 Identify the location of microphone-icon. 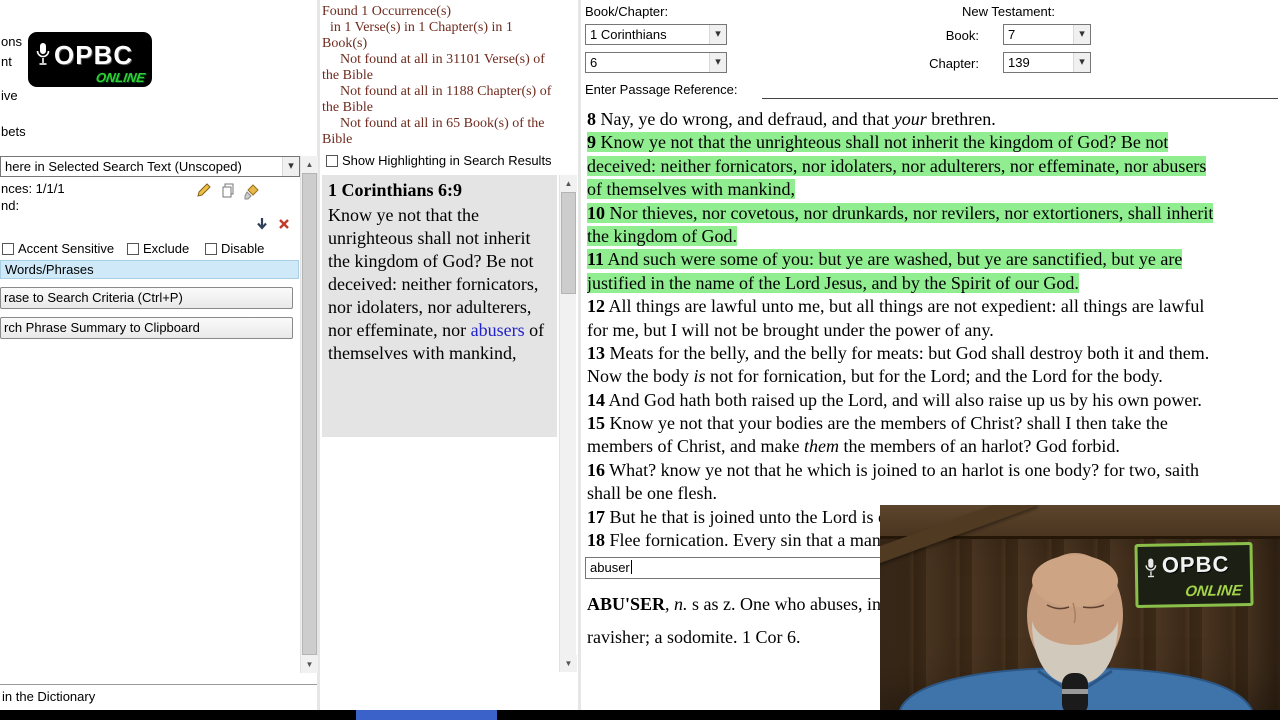
(43, 54).